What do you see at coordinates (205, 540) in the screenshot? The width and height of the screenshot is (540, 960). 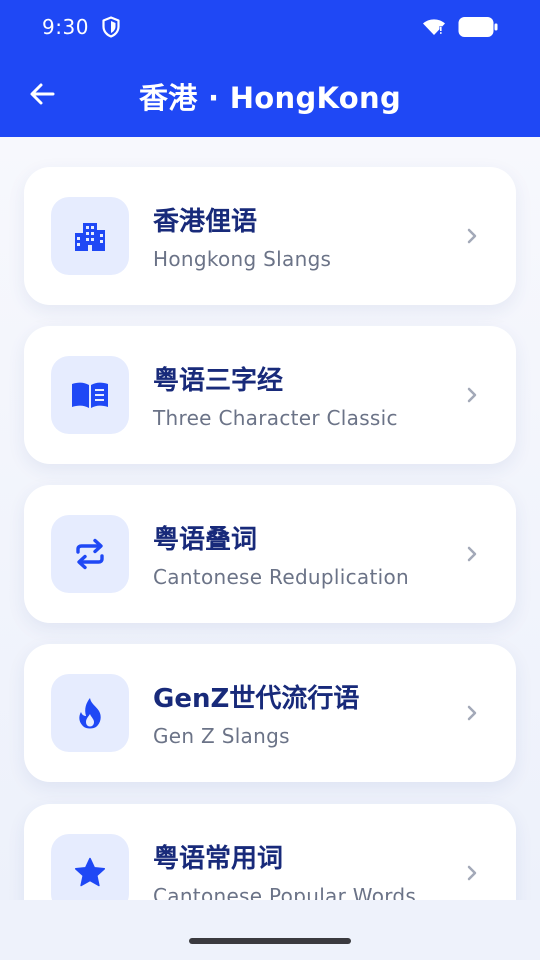 I see `card-title: 粤语叠词` at bounding box center [205, 540].